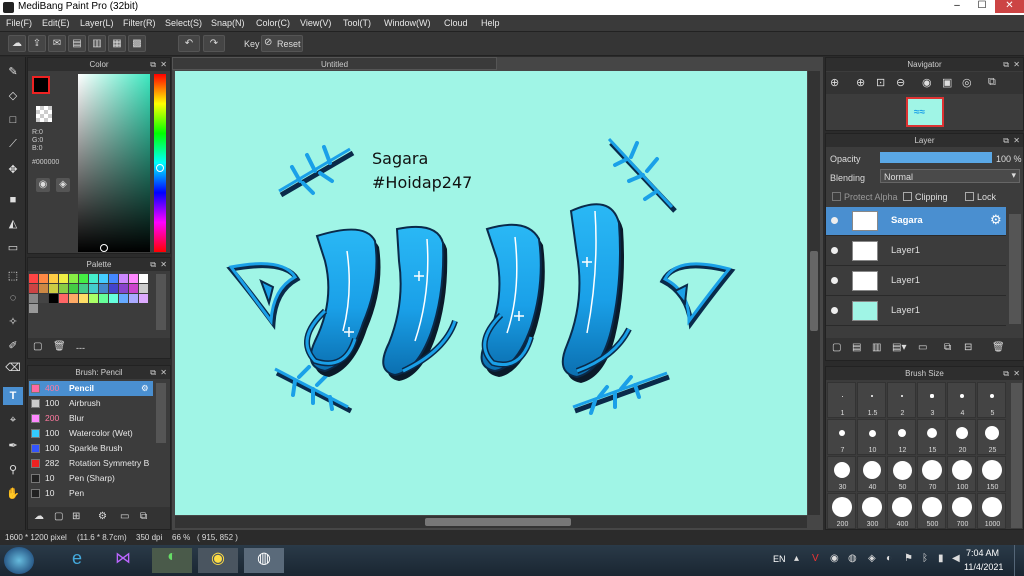 The height and width of the screenshot is (576, 1024). Describe the element at coordinates (13, 224) in the screenshot. I see `bucket-tool-icon: ◭` at that location.